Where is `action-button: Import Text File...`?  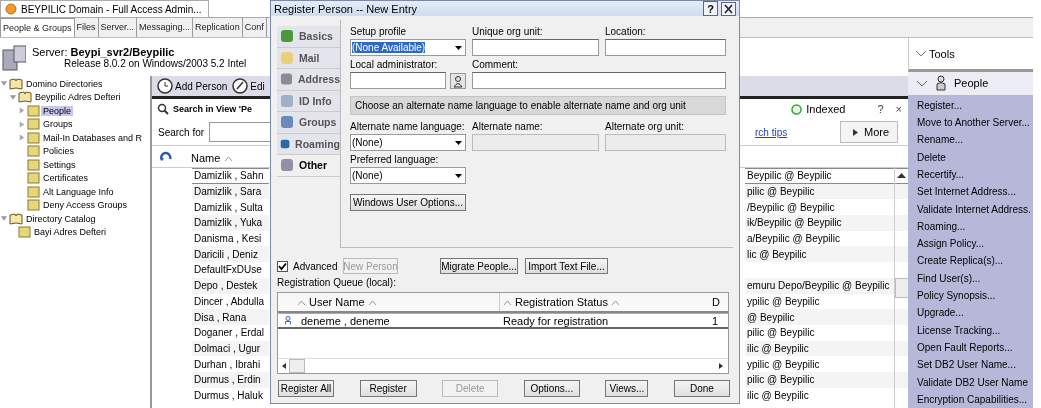
action-button: Import Text File... is located at coordinates (566, 266).